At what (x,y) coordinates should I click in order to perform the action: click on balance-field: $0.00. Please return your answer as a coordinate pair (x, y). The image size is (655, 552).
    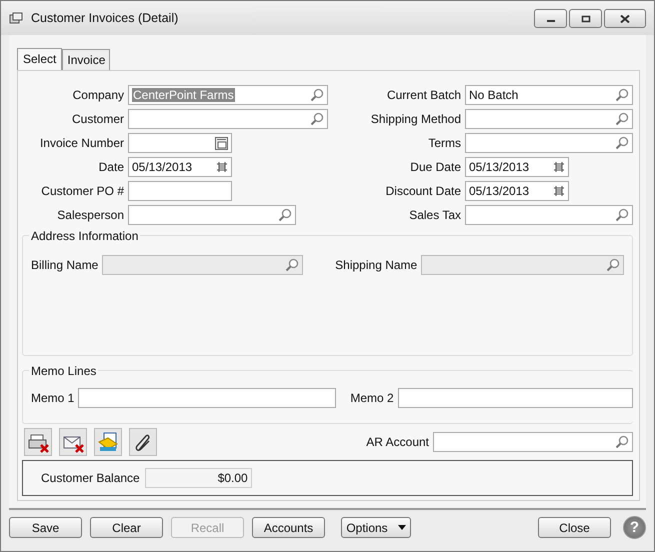
    Looking at the image, I should click on (198, 478).